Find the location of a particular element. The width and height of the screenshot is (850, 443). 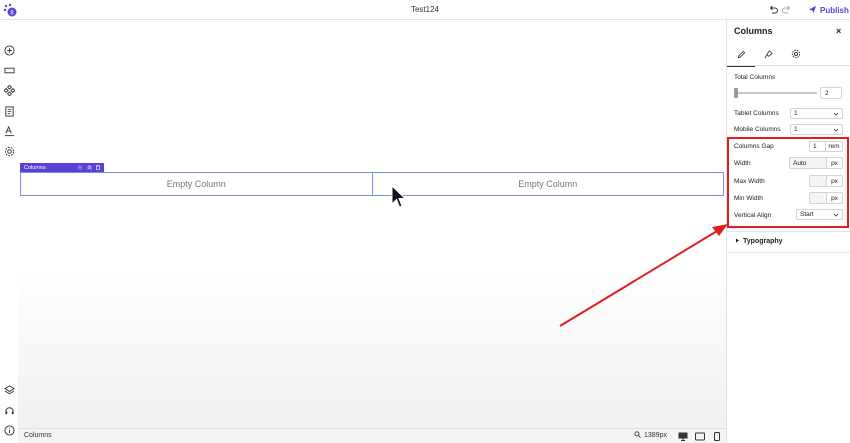

max-width-label: Max Width is located at coordinates (749, 181).